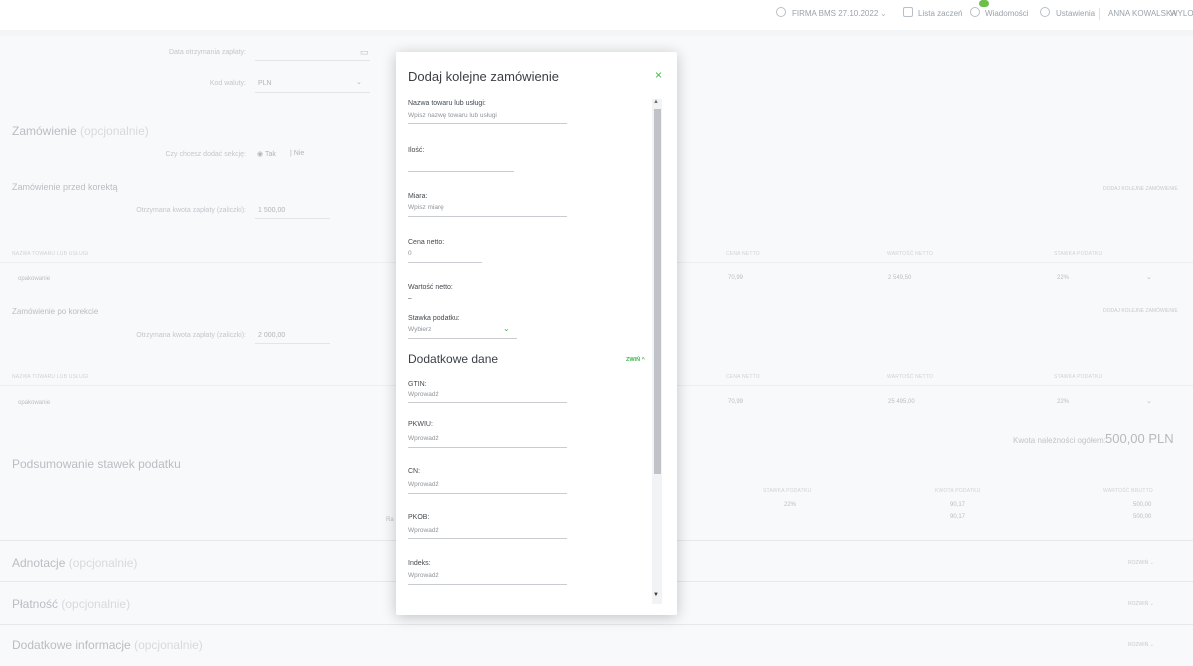 This screenshot has height=666, width=1193. Describe the element at coordinates (191, 335) in the screenshot. I see `received-amount-label-2: Otrzymana kwota zapłaty (zaliczki):` at that location.